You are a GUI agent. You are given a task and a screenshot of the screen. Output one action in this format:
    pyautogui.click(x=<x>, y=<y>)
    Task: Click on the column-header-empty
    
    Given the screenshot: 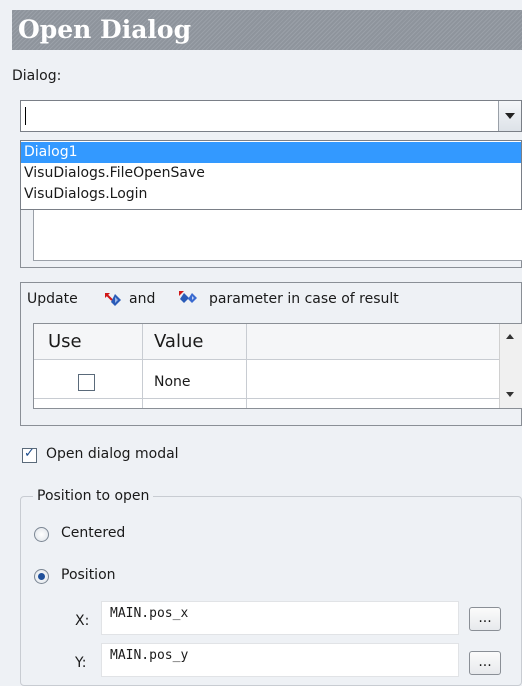 What is the action you would take?
    pyautogui.click(x=373, y=342)
    